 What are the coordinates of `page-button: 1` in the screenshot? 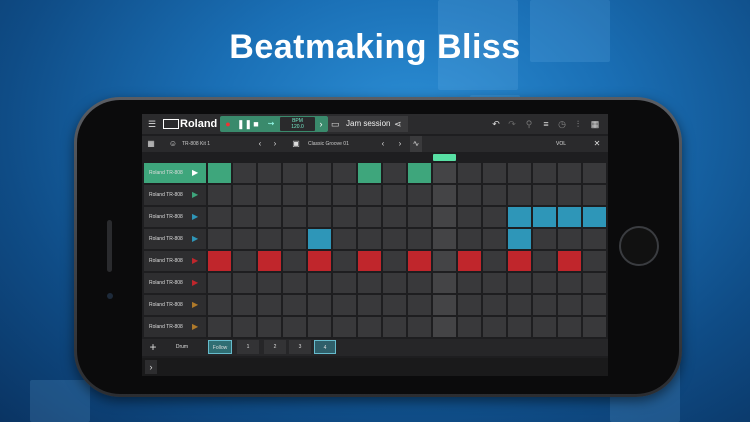 It's located at (248, 347).